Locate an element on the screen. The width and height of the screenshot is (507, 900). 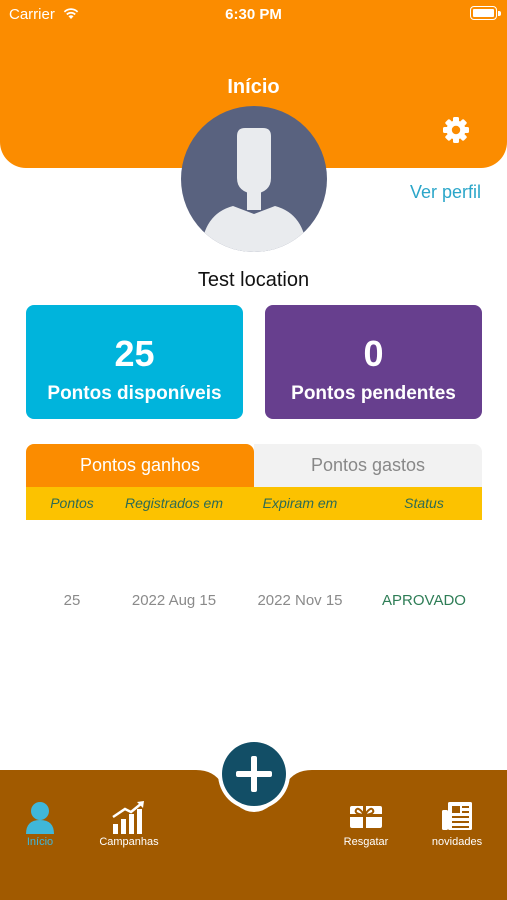
gear-icon is located at coordinates (456, 130).